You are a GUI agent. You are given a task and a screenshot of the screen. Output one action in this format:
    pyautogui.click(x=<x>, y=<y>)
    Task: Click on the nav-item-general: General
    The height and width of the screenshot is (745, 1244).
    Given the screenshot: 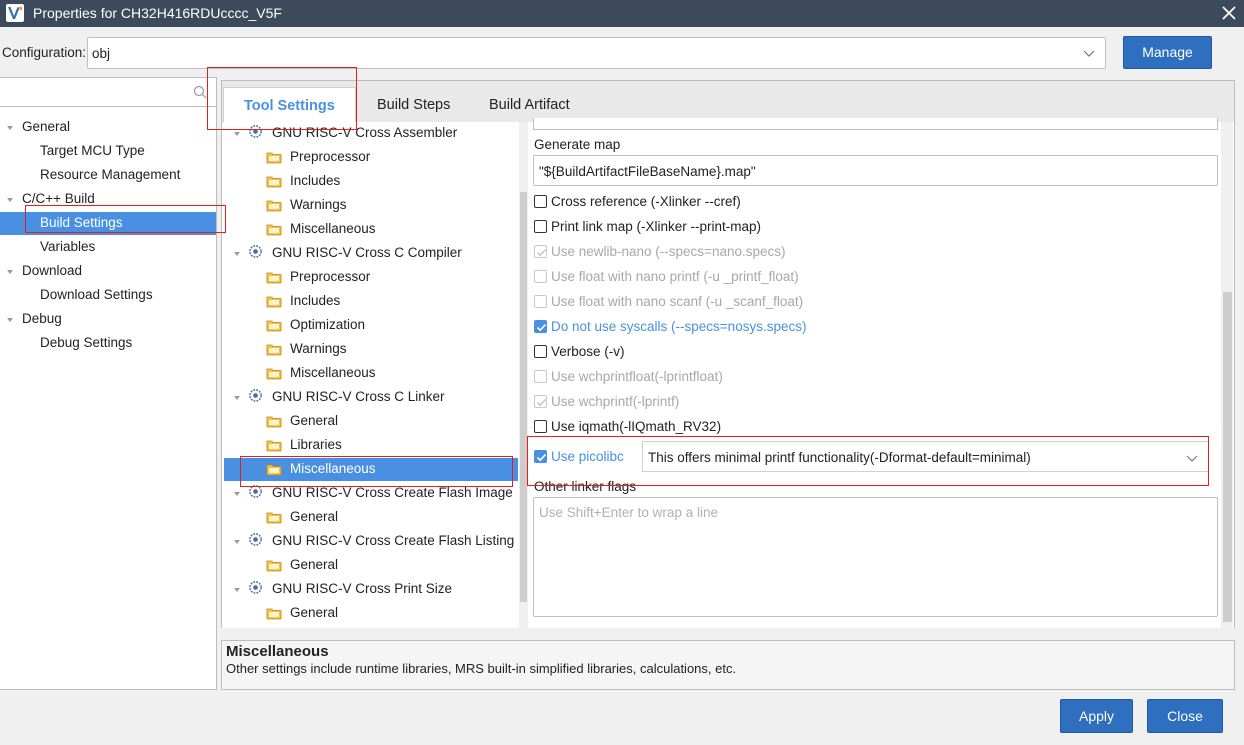 What is the action you would take?
    pyautogui.click(x=46, y=127)
    